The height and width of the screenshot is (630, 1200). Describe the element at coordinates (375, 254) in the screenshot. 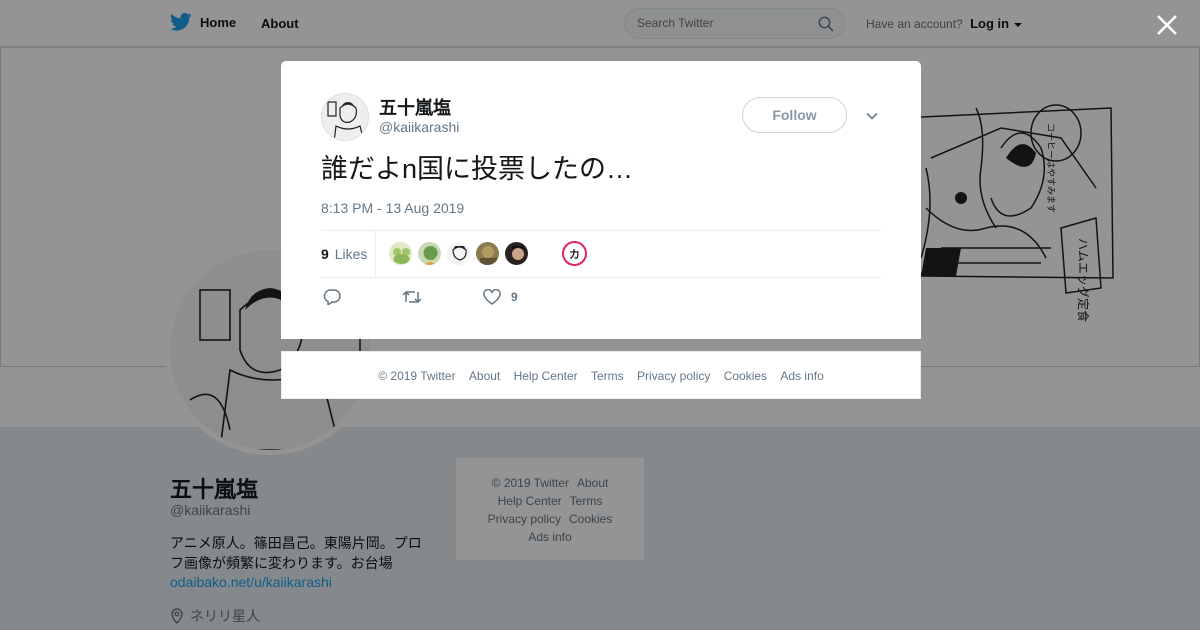

I see `stats-divider` at that location.